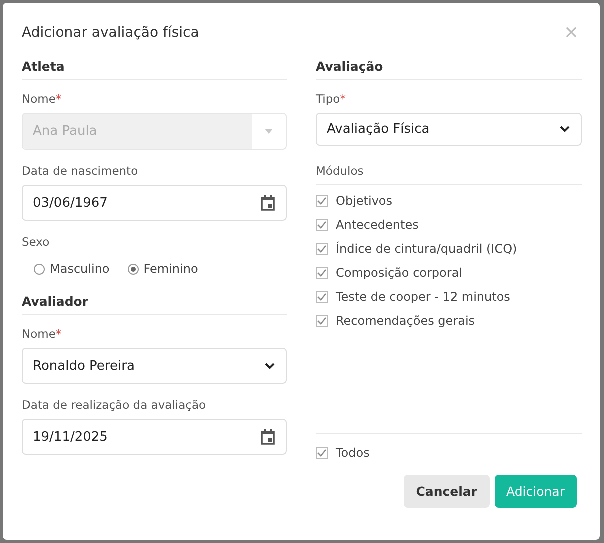 This screenshot has width=604, height=543. Describe the element at coordinates (449, 69) in the screenshot. I see `section-heading: Avaliação` at that location.